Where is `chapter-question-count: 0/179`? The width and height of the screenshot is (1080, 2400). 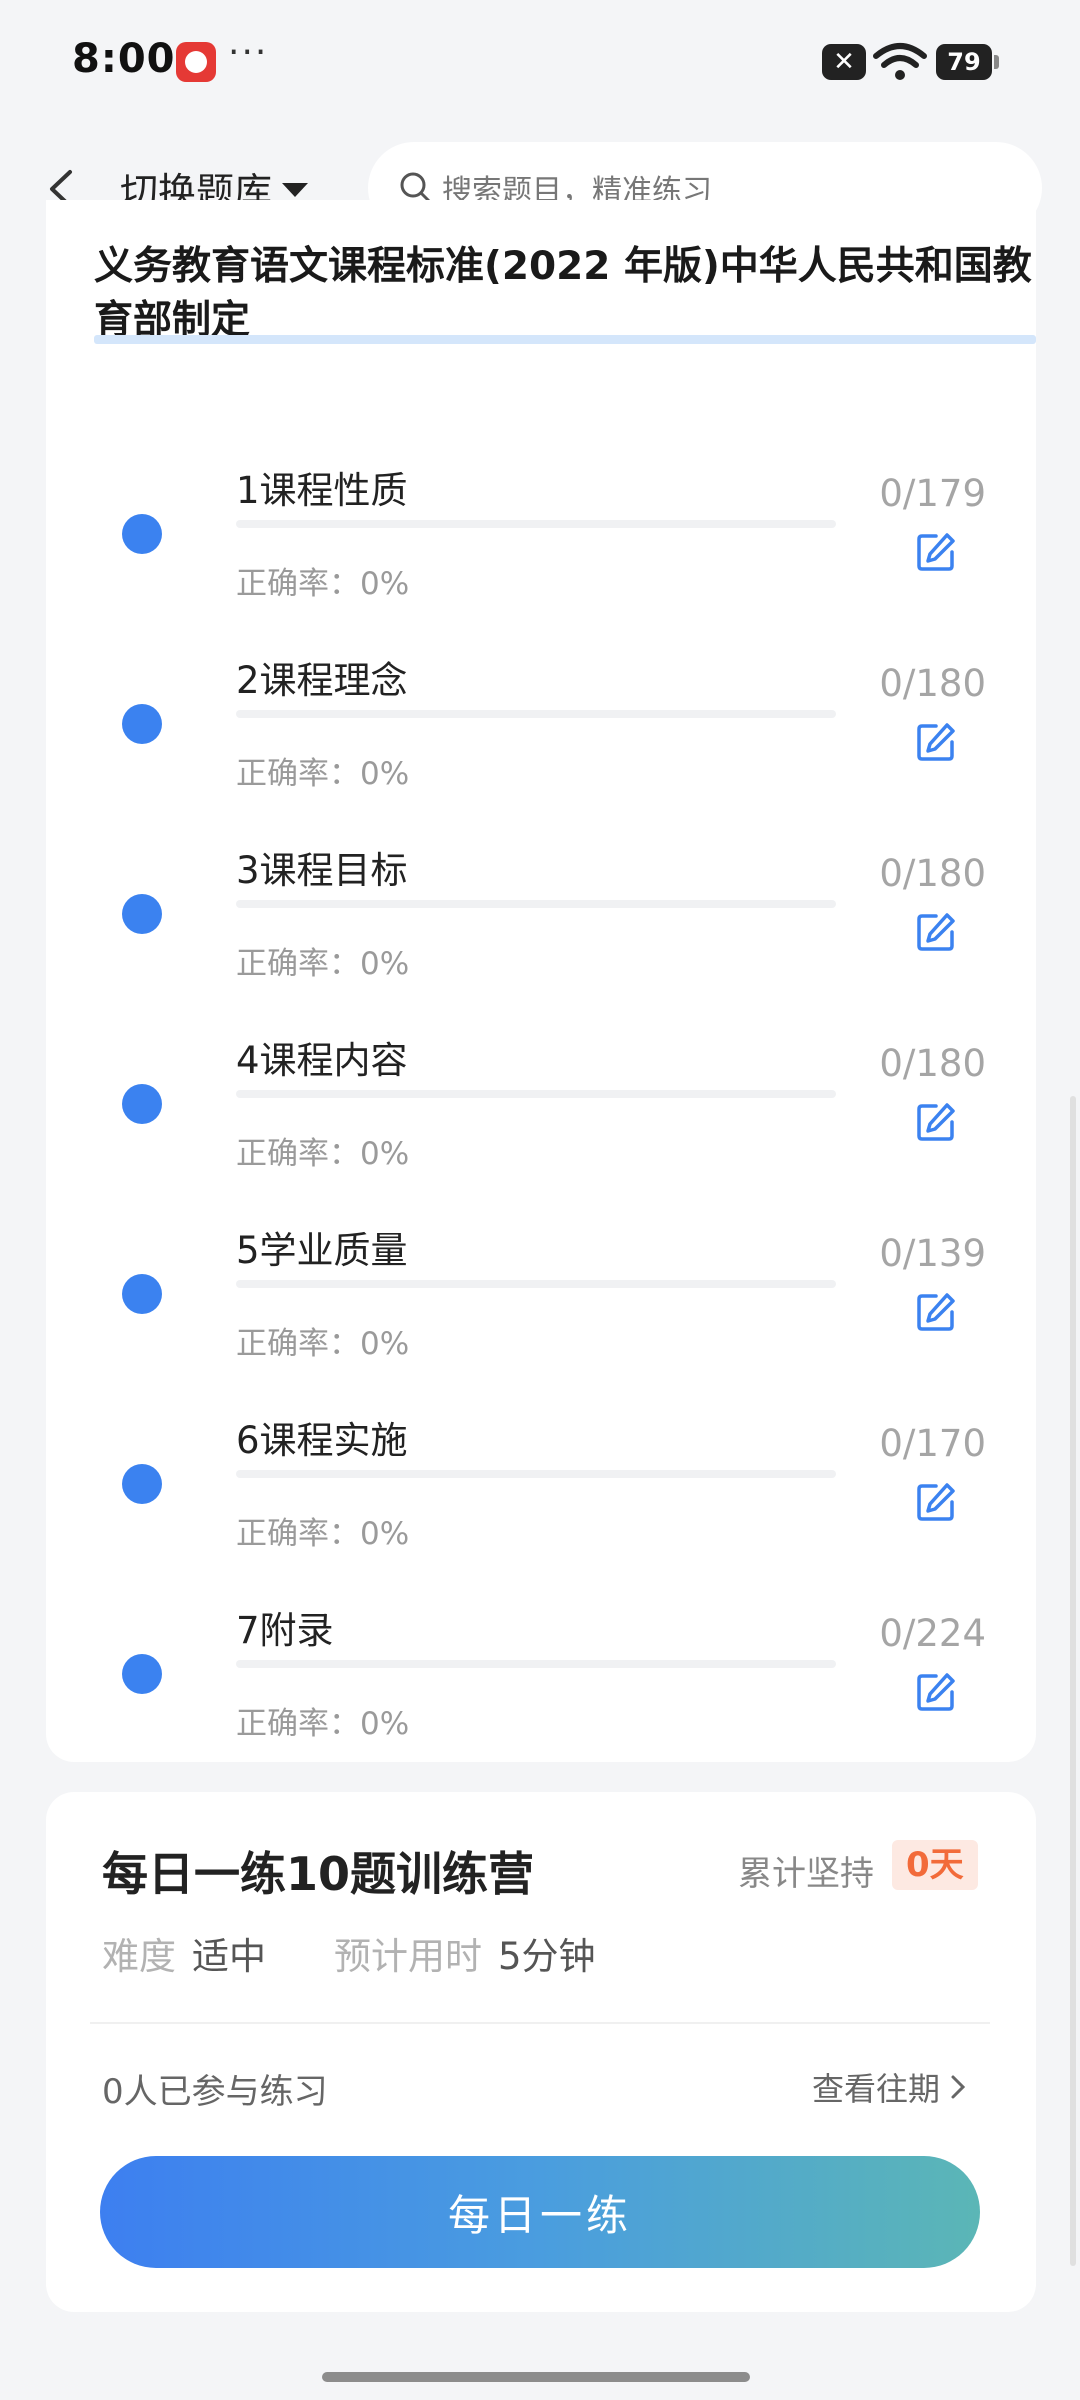 chapter-question-count: 0/179 is located at coordinates (932, 493).